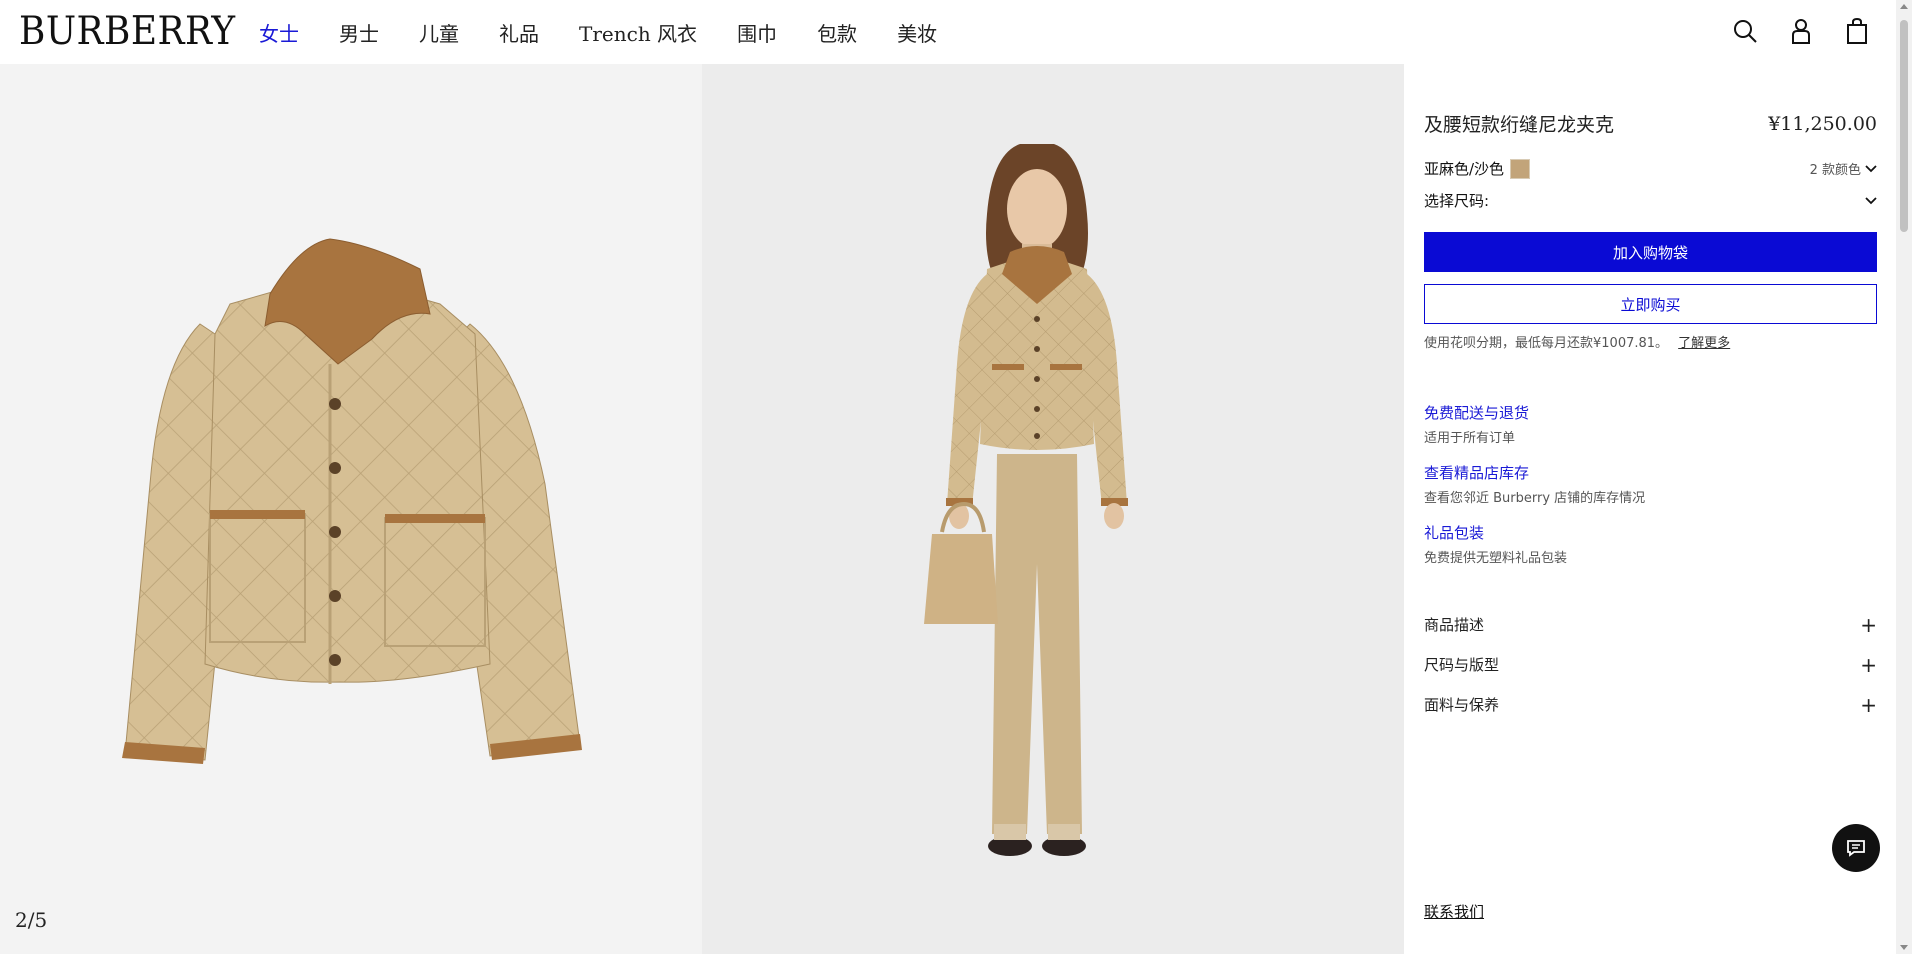  What do you see at coordinates (1822, 123) in the screenshot?
I see `product-price: ¥11,250.00` at bounding box center [1822, 123].